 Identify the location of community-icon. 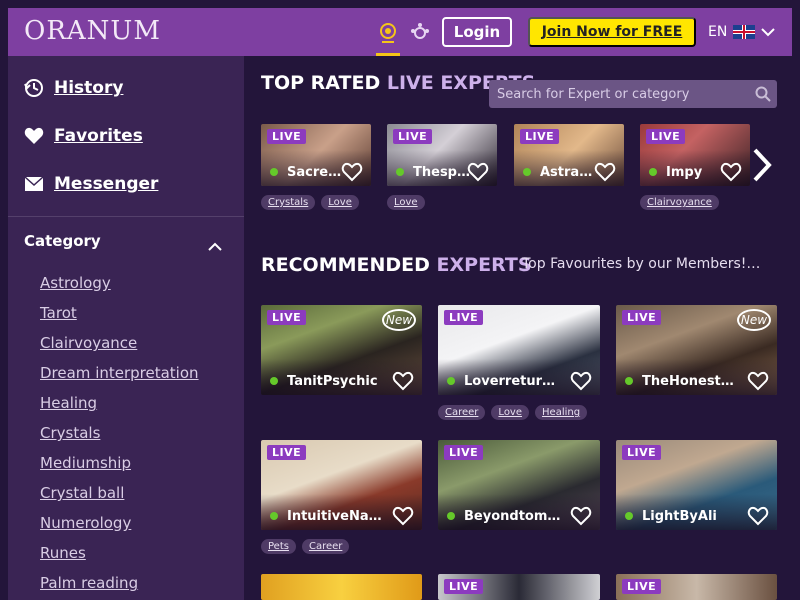
(420, 33).